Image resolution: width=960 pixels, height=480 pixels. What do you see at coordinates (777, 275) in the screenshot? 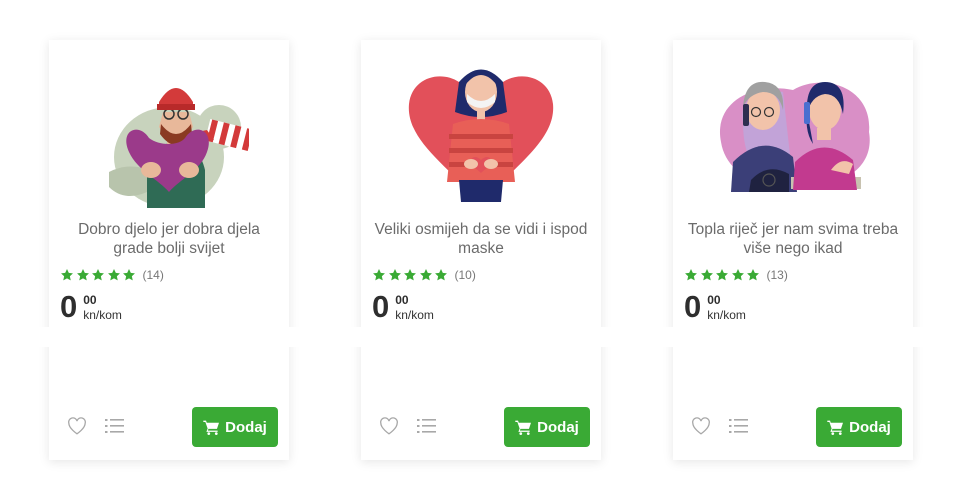
I see `rating-count: (13)` at bounding box center [777, 275].